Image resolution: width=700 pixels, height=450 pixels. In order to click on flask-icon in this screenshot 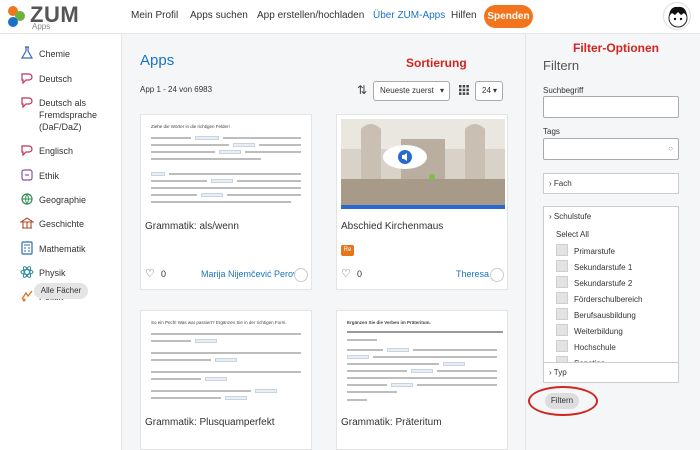, I will do `click(27, 52)`.